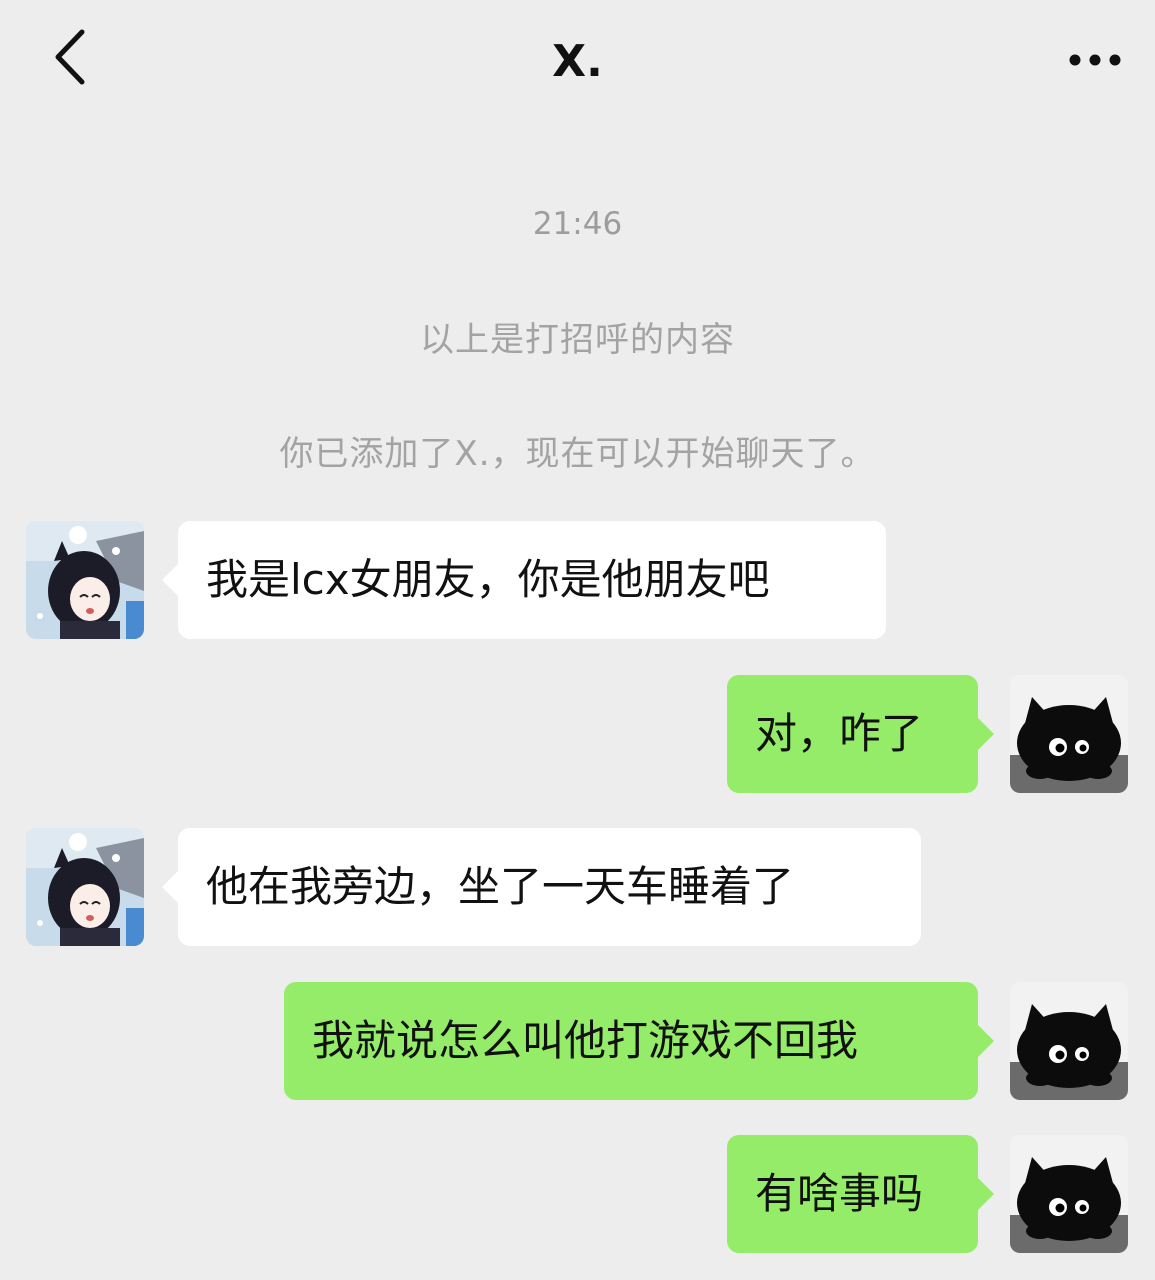 The height and width of the screenshot is (1280, 1155). I want to click on chat-header: X., so click(577, 62).